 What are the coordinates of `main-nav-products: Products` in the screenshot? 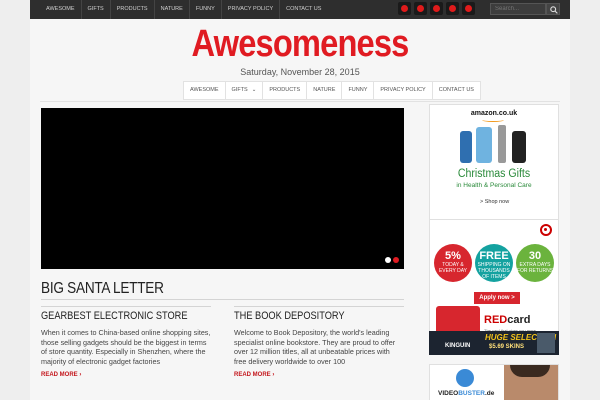 It's located at (284, 90).